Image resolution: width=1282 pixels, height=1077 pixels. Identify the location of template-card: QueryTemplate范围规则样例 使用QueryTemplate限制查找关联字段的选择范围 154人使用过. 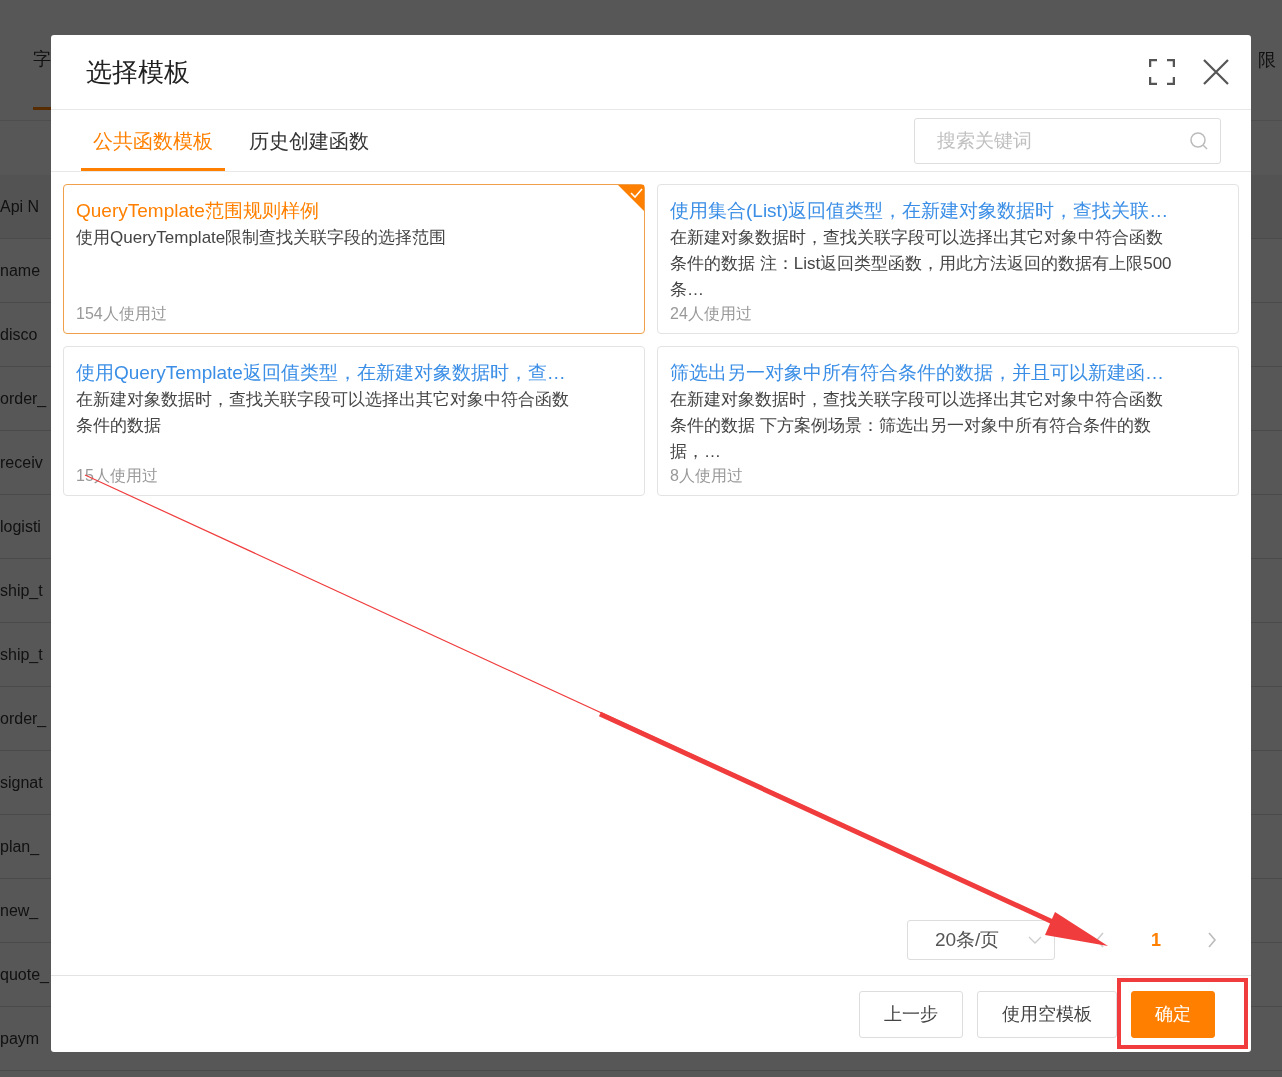
(354, 259).